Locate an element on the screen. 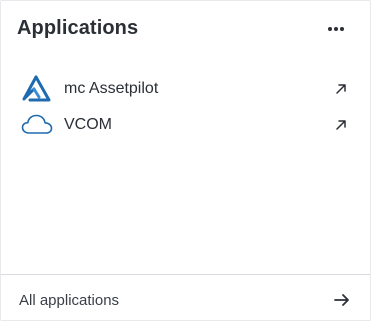  cloud-icon is located at coordinates (37, 125).